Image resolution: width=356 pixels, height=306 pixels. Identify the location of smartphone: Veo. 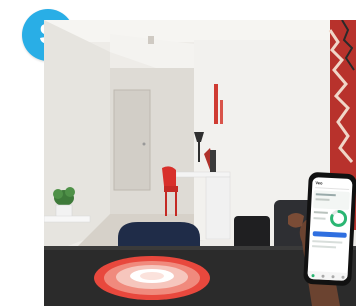
(329, 229).